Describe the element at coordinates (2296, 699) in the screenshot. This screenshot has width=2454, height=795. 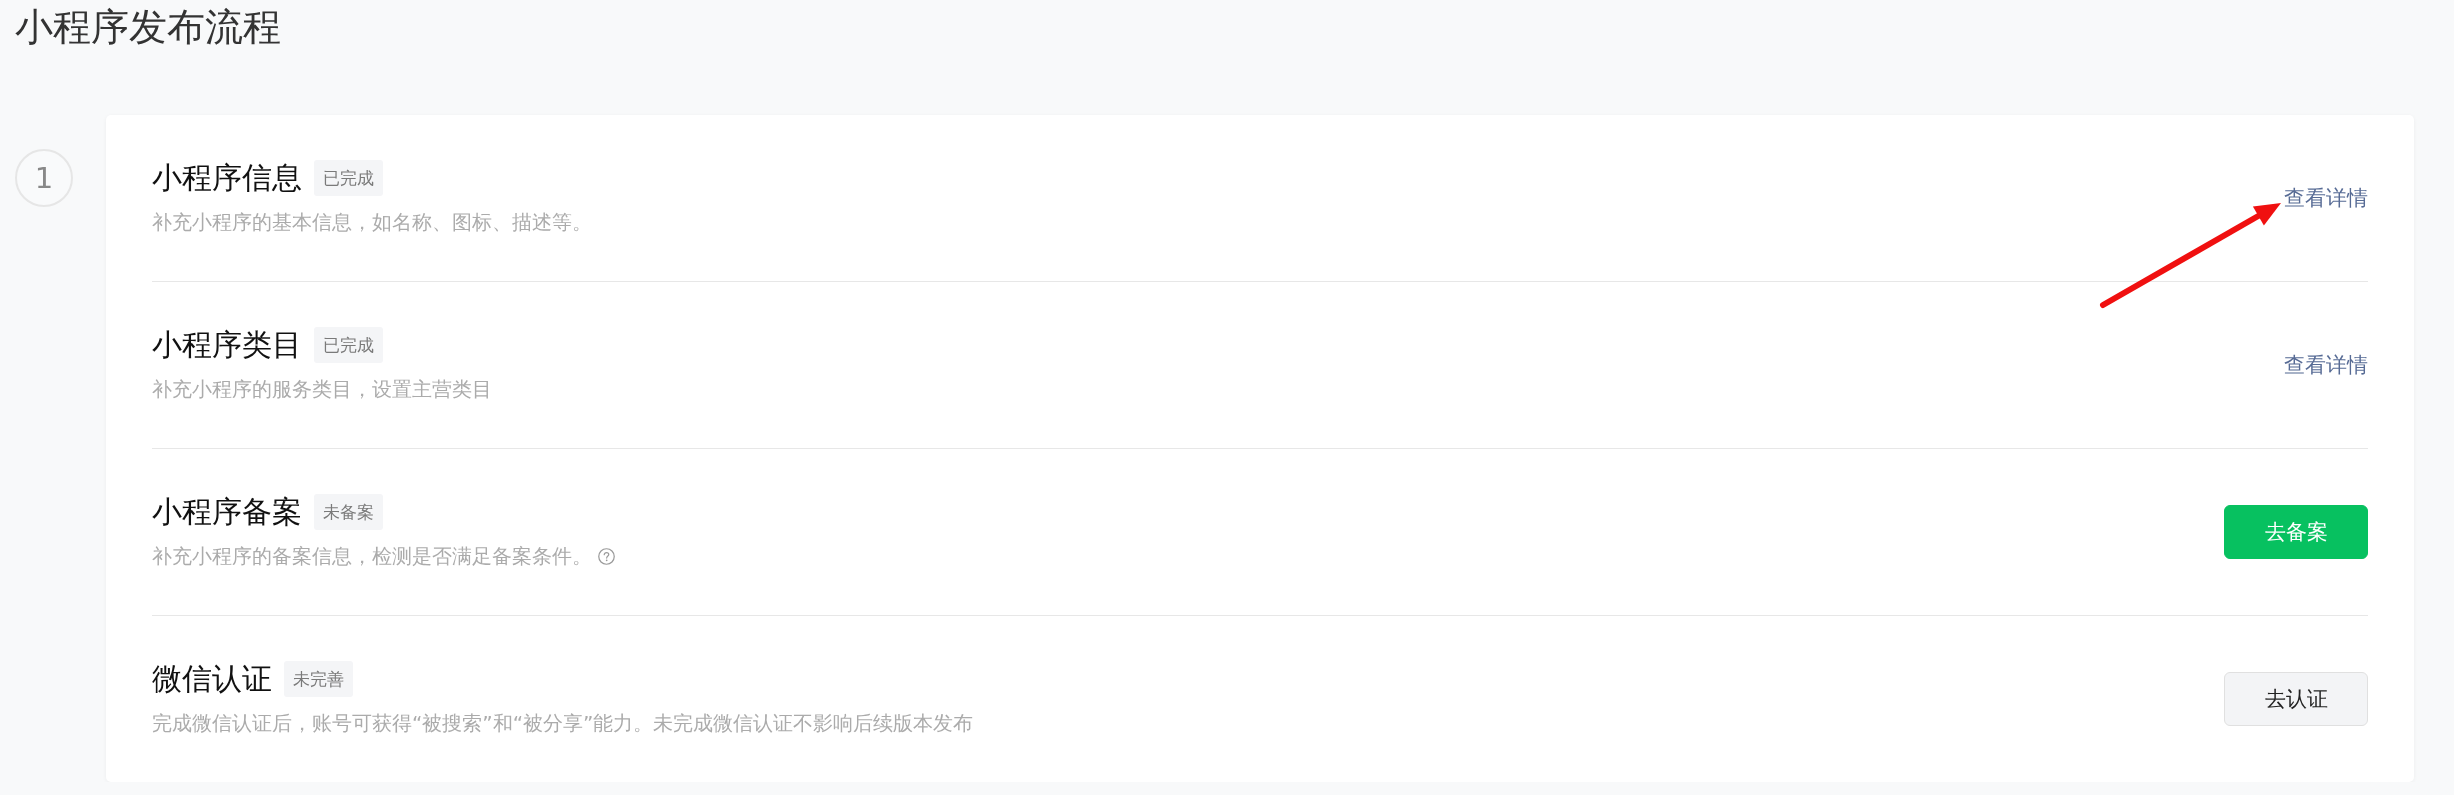
I see `secondary-button: 去认证` at that location.